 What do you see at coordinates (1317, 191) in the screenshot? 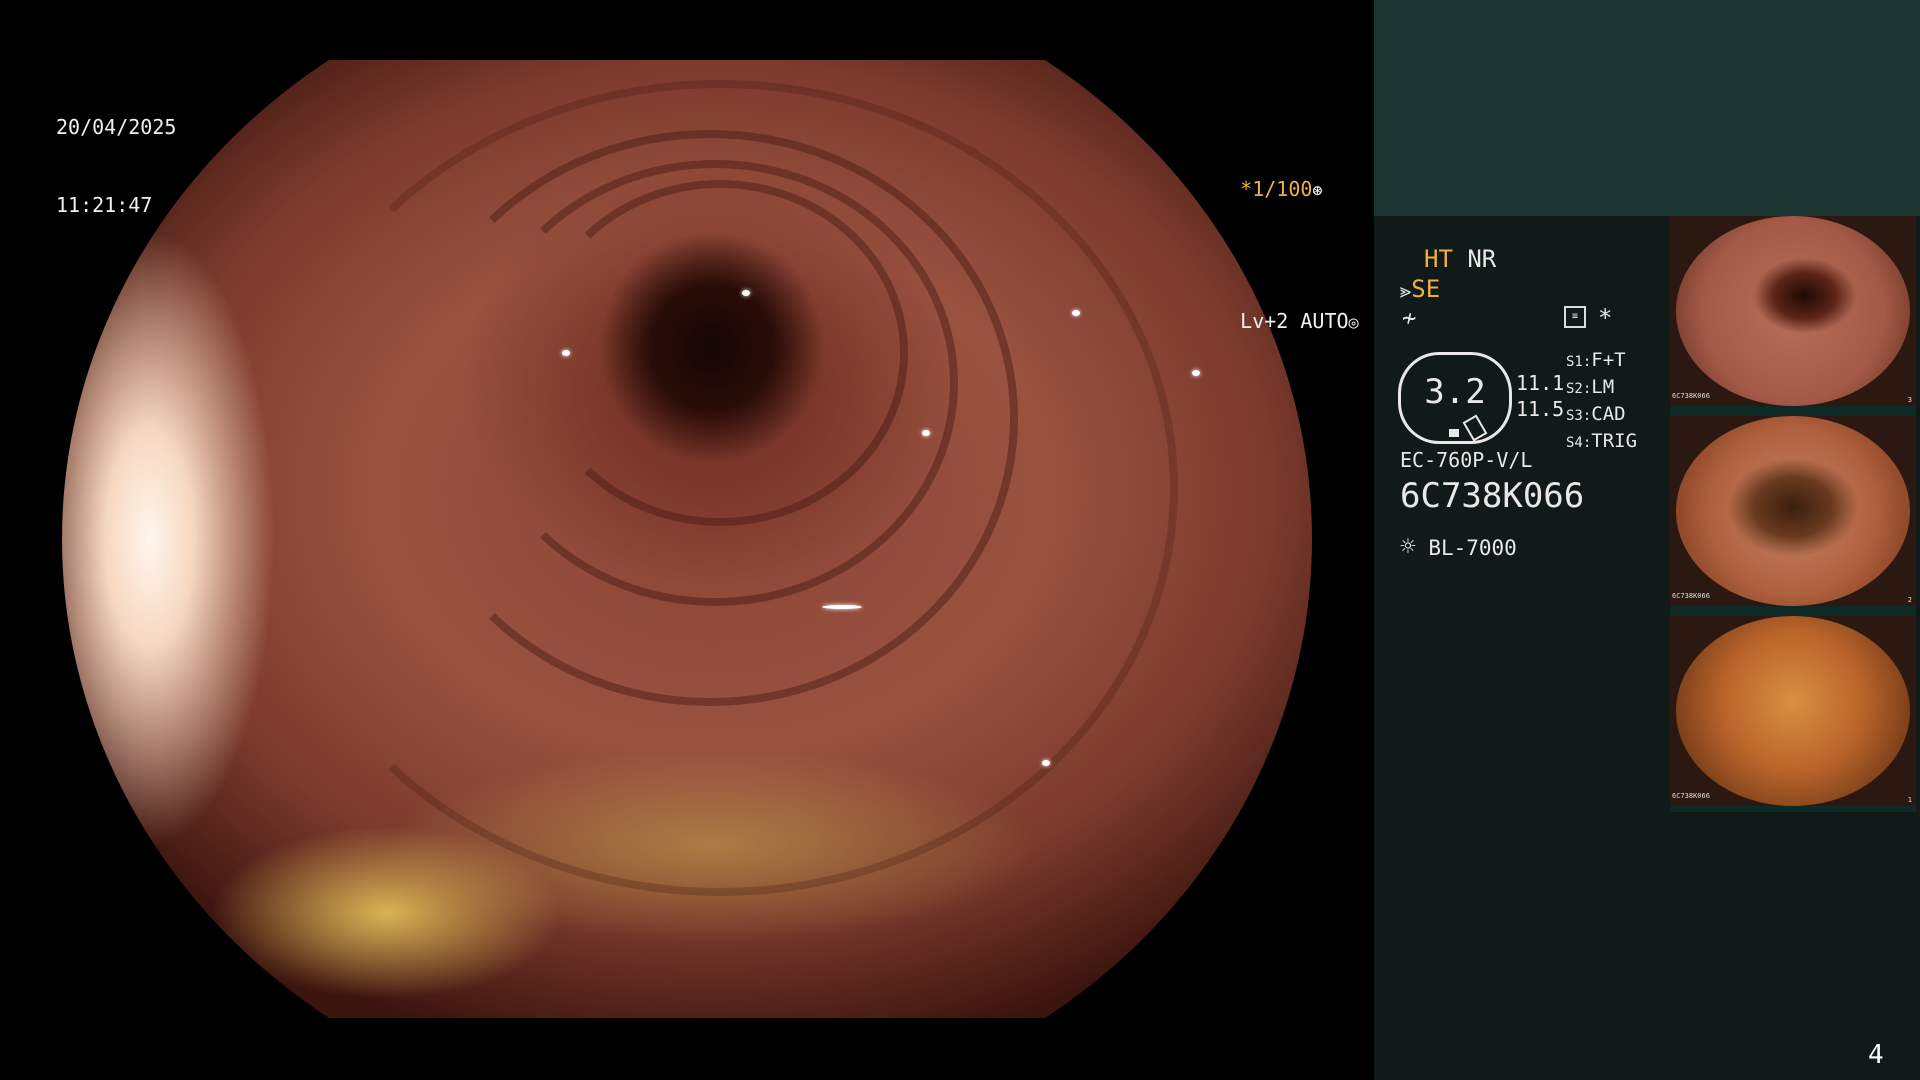
I see `shutter-gear-icon: ⊛` at bounding box center [1317, 191].